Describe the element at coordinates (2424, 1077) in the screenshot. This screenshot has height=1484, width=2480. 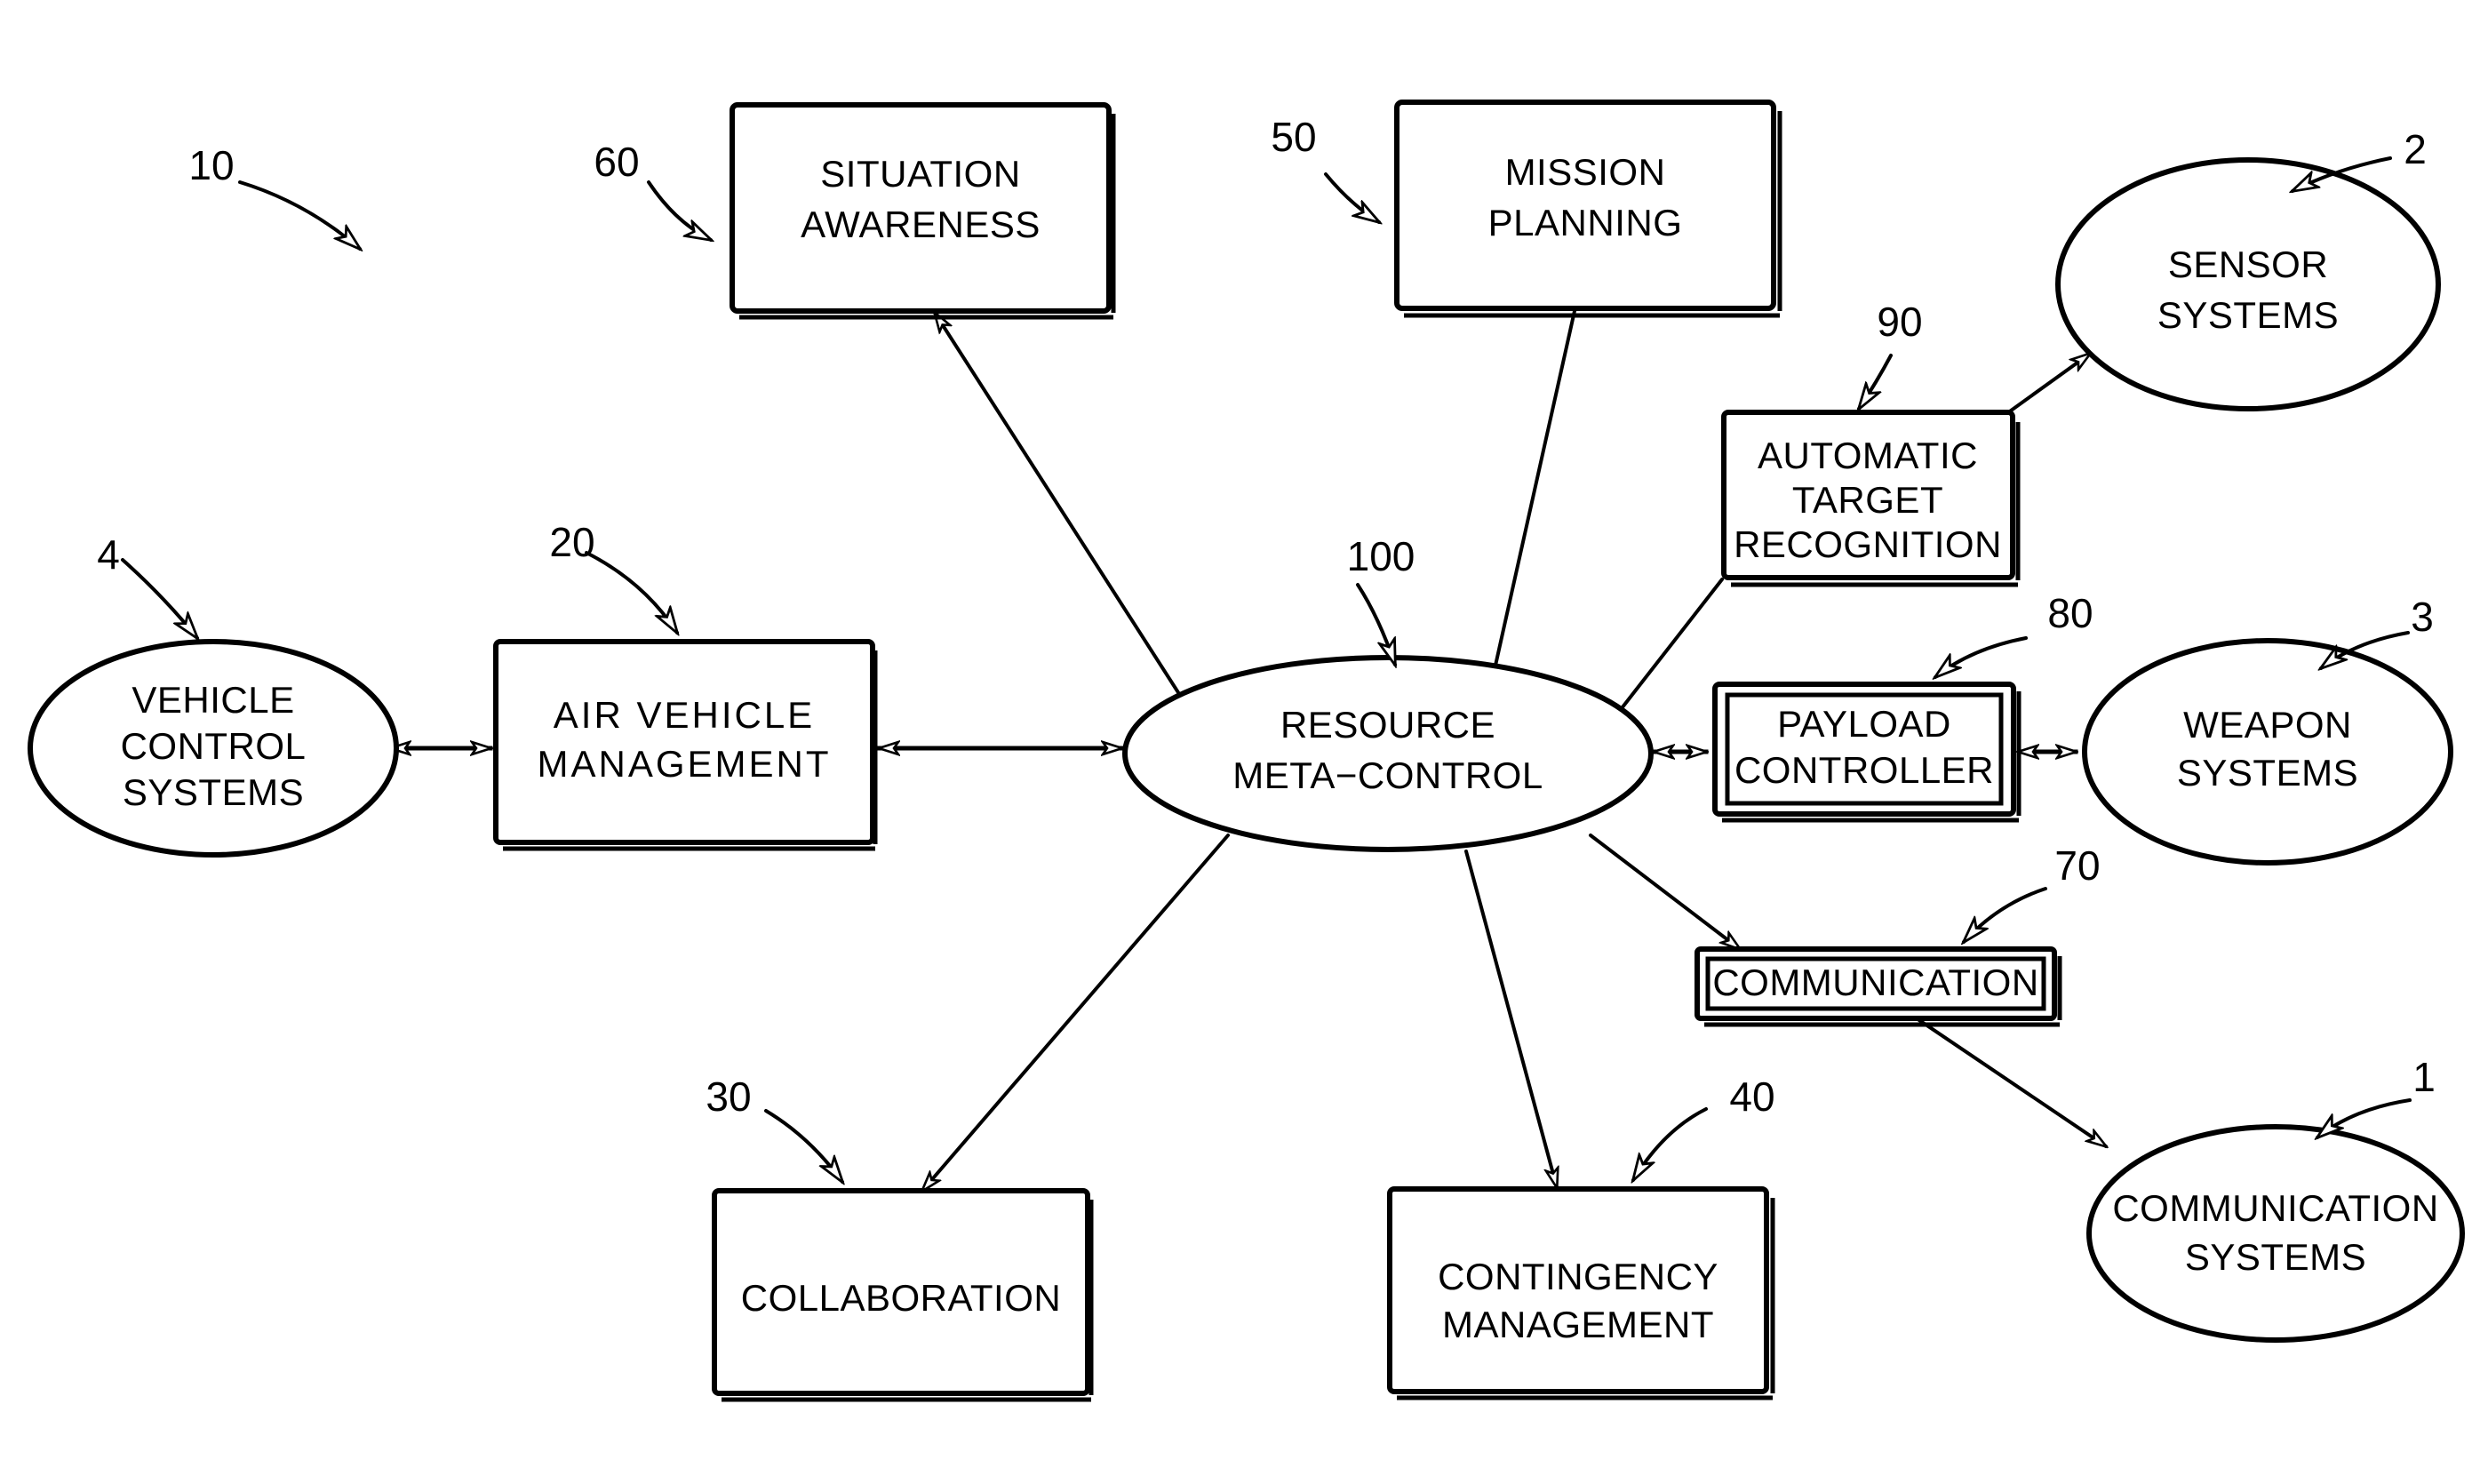
I see `ref-number-1: 1` at that location.